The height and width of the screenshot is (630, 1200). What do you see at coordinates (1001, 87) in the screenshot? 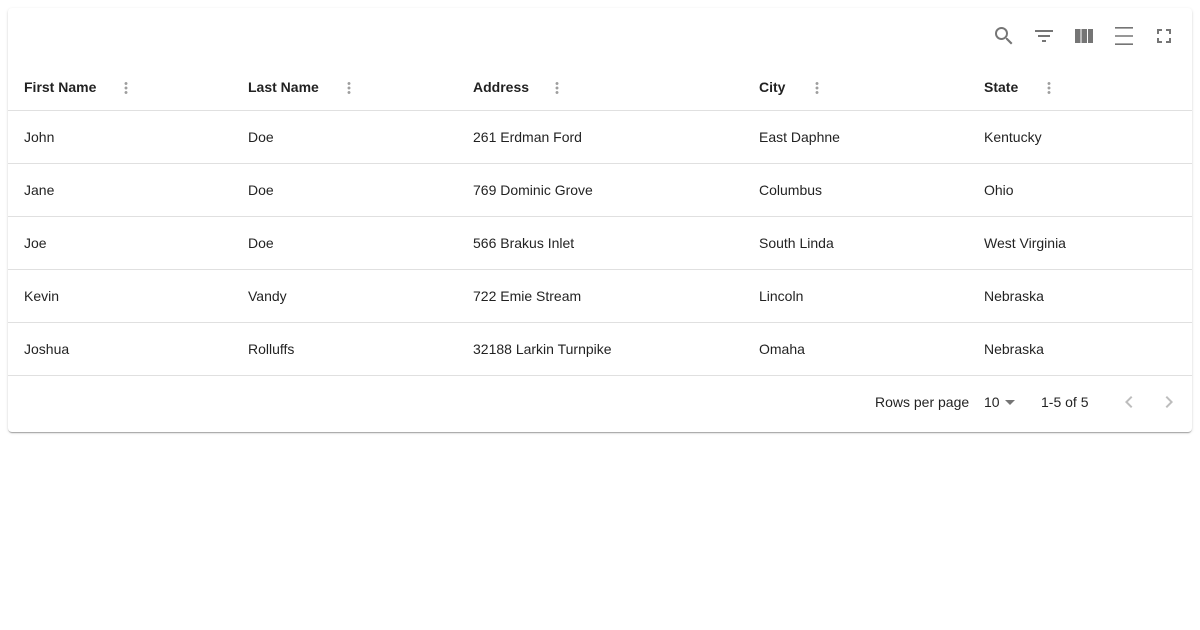
I see `column-header-state: State` at bounding box center [1001, 87].